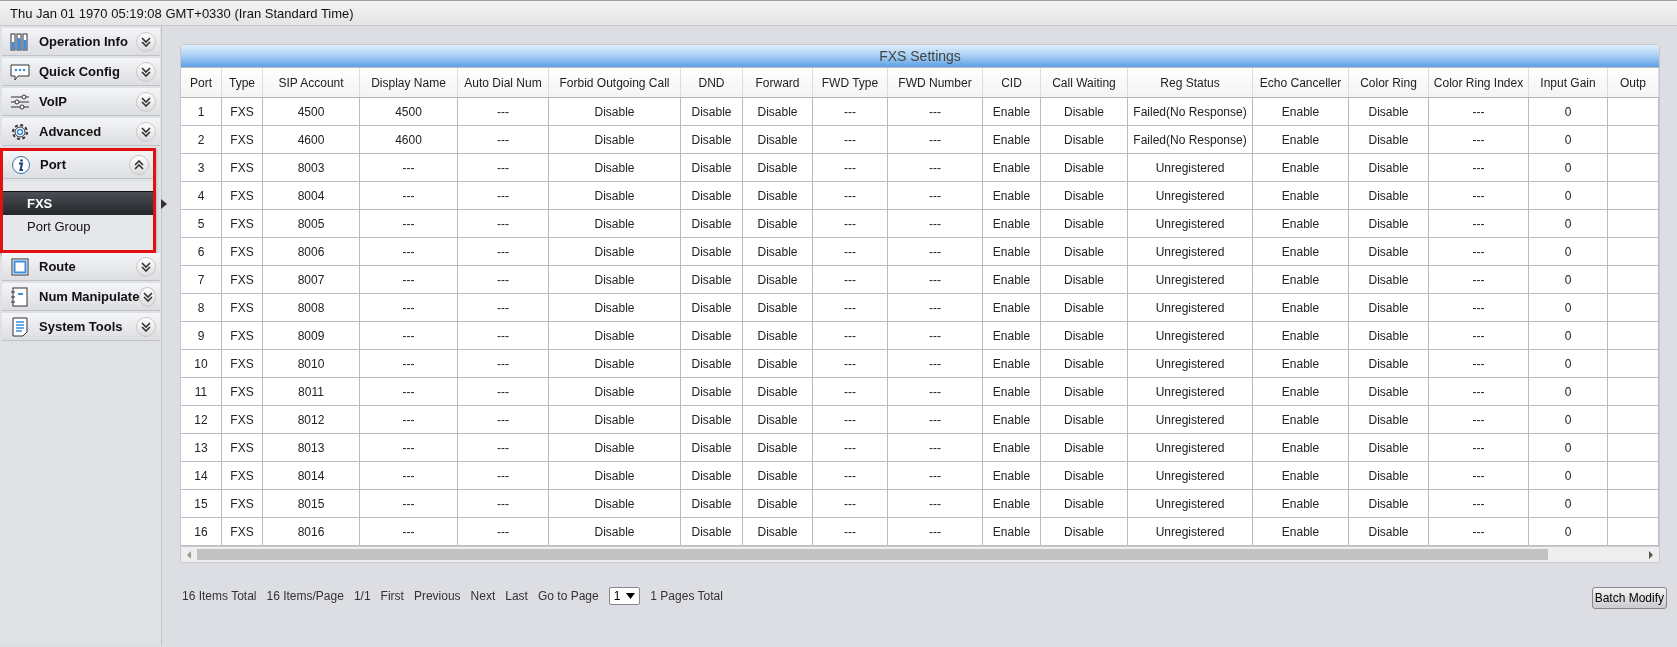  What do you see at coordinates (71, 131) in the screenshot?
I see `menu-label: Advanced` at bounding box center [71, 131].